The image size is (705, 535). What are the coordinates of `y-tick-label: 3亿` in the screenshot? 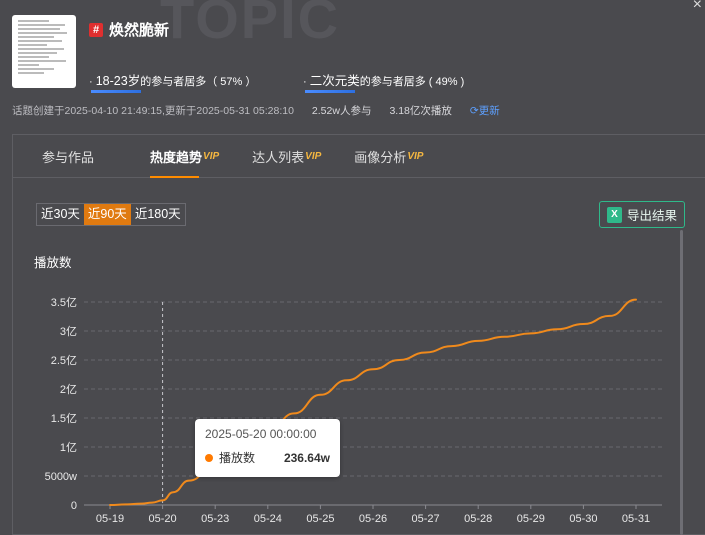 It's located at (68, 331).